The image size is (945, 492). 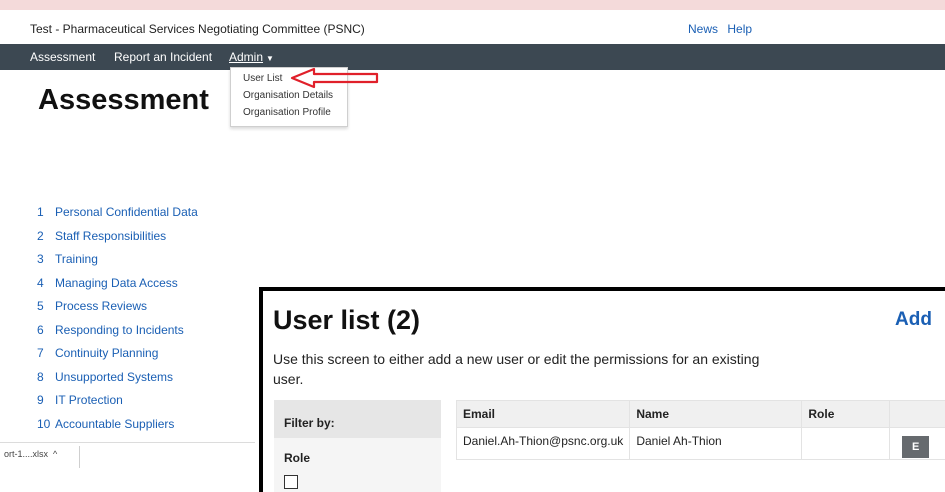 I want to click on main-navbar: Assessment Report an Incident Admin ▼, so click(x=472, y=57).